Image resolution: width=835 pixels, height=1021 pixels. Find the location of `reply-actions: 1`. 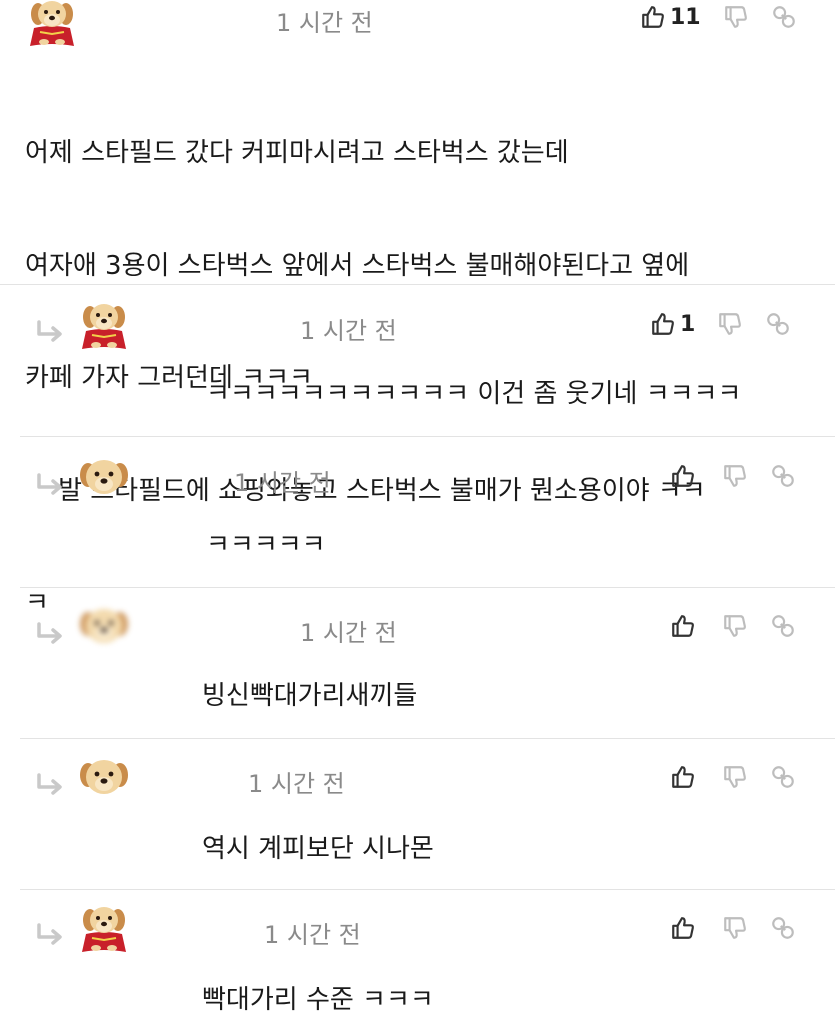

reply-actions: 1 is located at coordinates (720, 324).